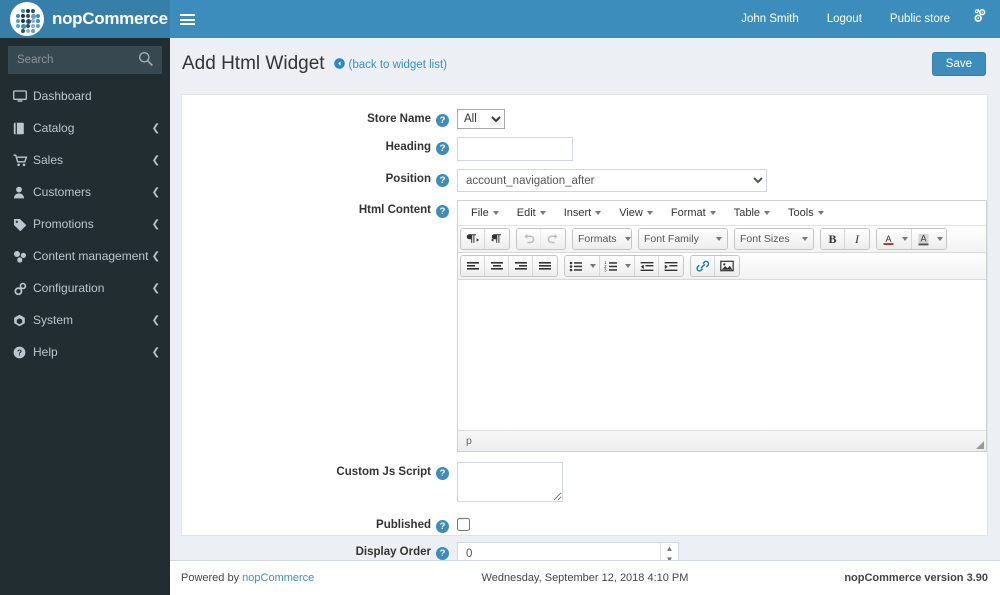 Image resolution: width=1000 pixels, height=595 pixels. I want to click on sidebar-item-help: ? Help ❮, so click(85, 352).